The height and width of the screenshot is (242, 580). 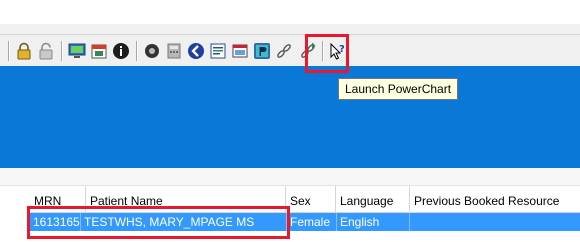 What do you see at coordinates (24, 51) in the screenshot?
I see `padlock-icon` at bounding box center [24, 51].